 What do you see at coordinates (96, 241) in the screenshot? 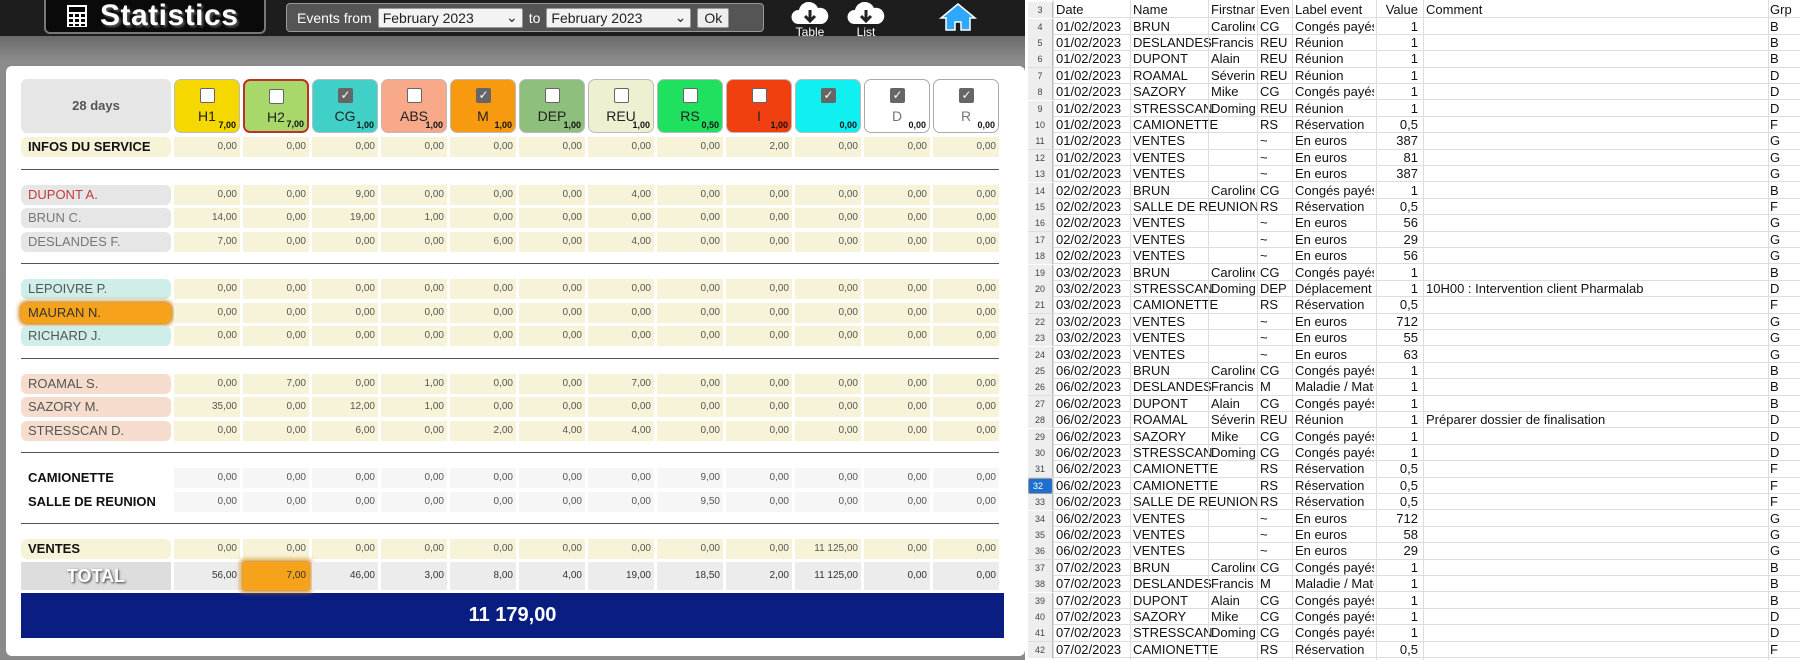
I see `row-label: DESLANDES F.` at bounding box center [96, 241].